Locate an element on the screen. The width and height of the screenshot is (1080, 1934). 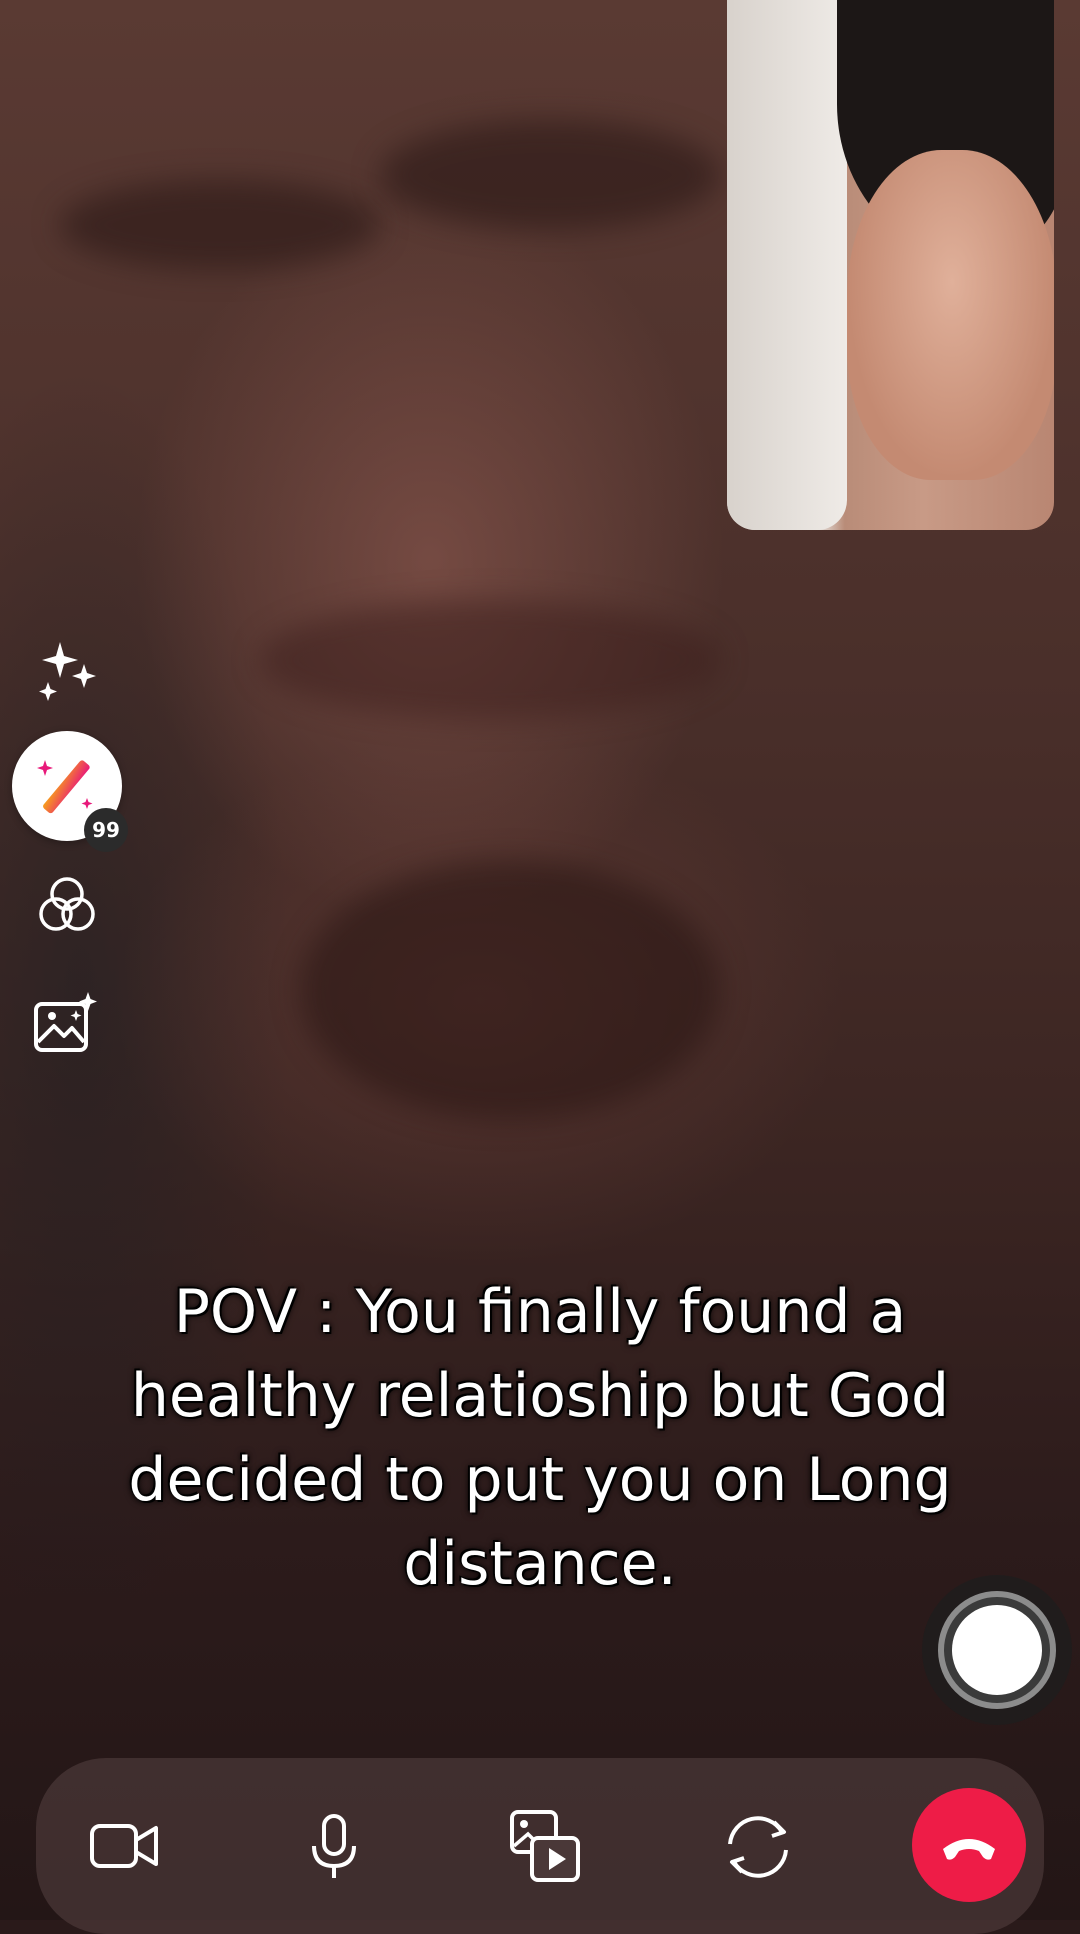
microphone-icon is located at coordinates (334, 1846).